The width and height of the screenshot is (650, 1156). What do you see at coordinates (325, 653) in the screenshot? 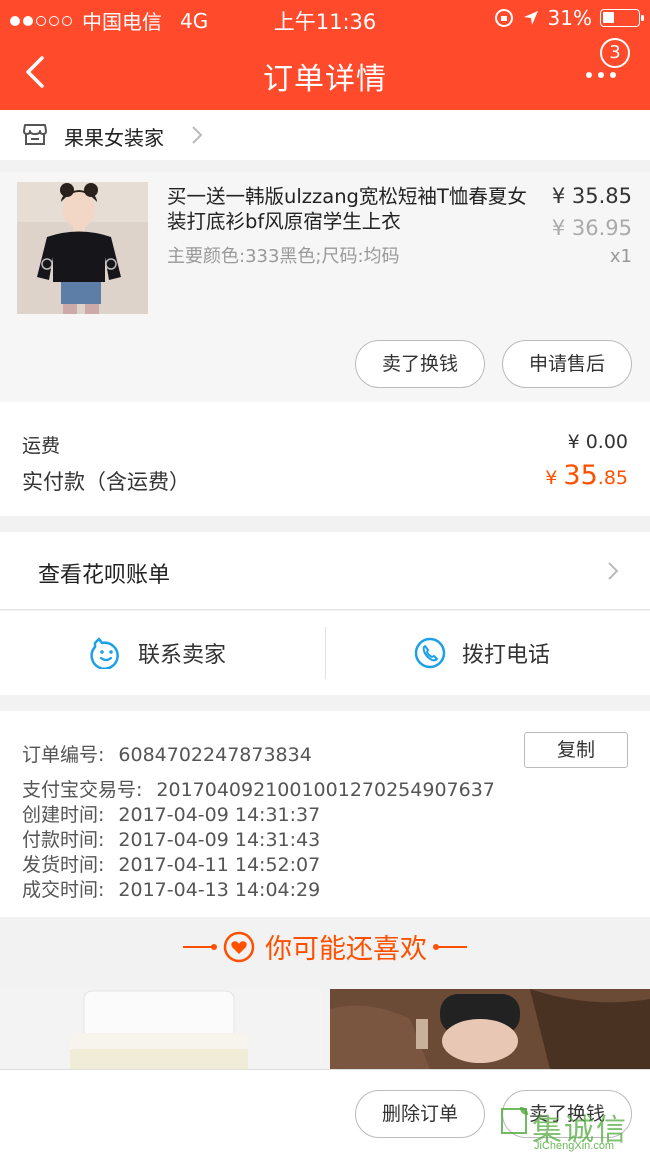
I see `contact-bar: 联系卖家 拨打电话` at bounding box center [325, 653].